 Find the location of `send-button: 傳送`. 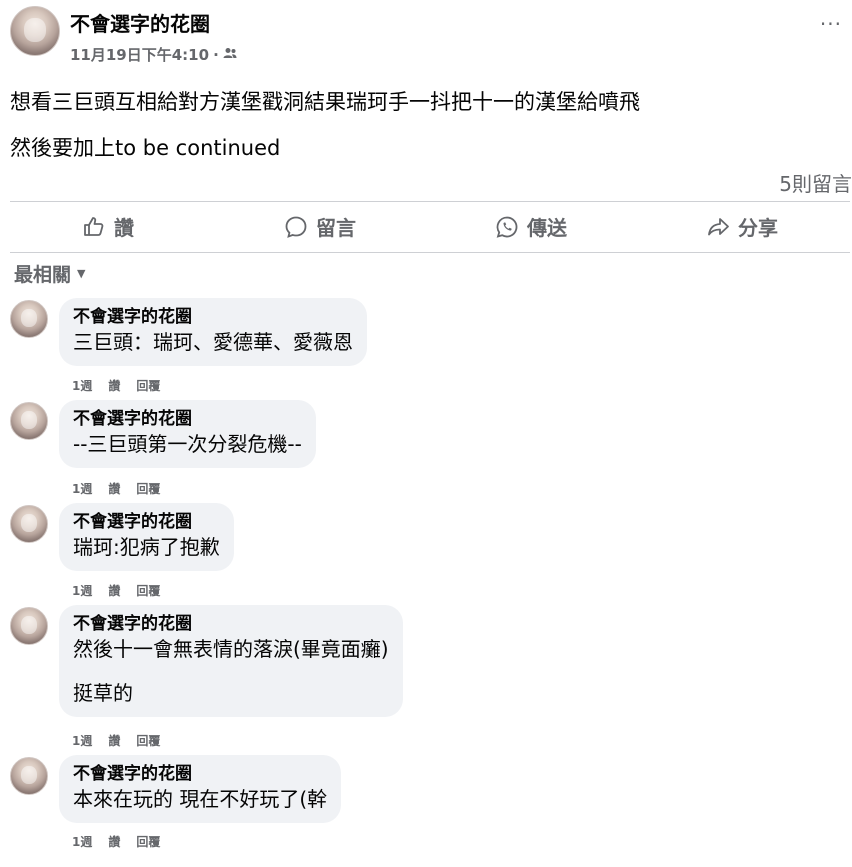

send-button: 傳送 is located at coordinates (531, 226).